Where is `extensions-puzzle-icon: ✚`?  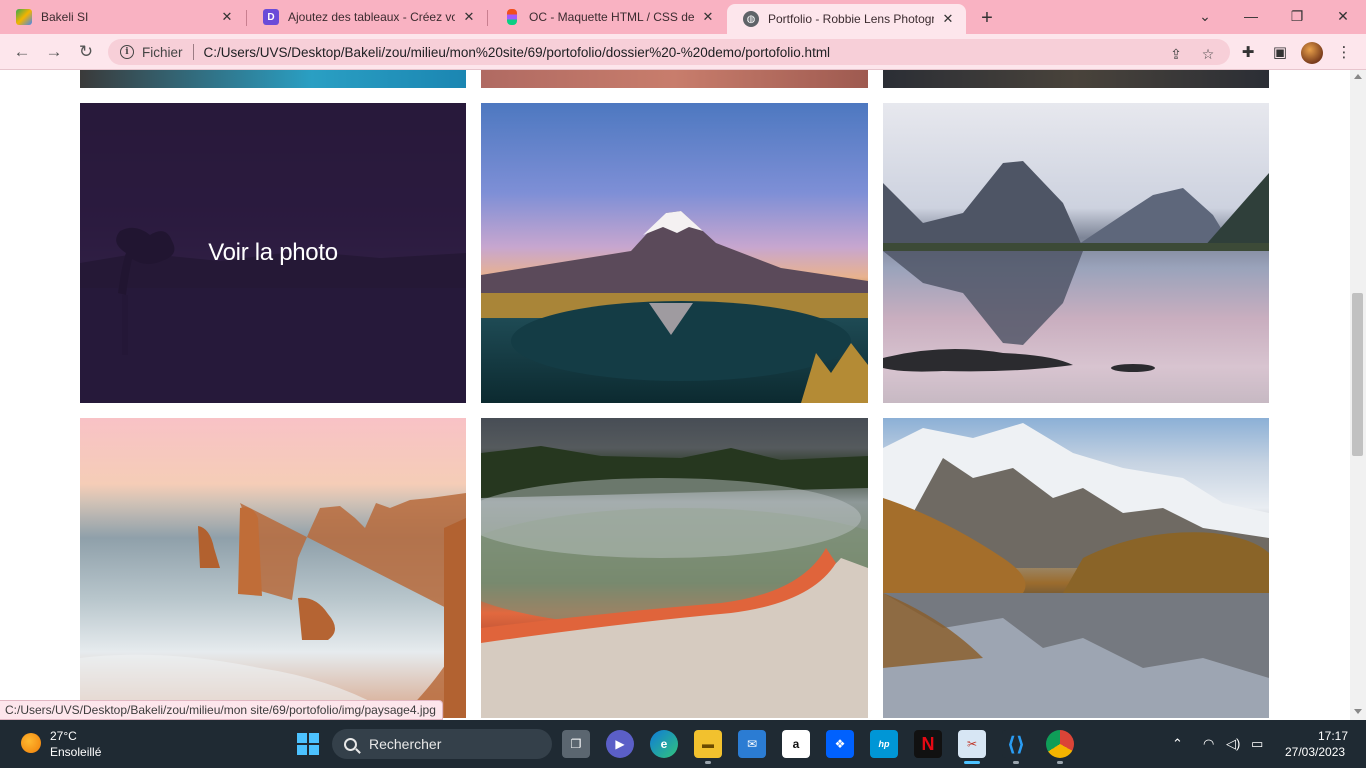 extensions-puzzle-icon: ✚ is located at coordinates (1248, 52).